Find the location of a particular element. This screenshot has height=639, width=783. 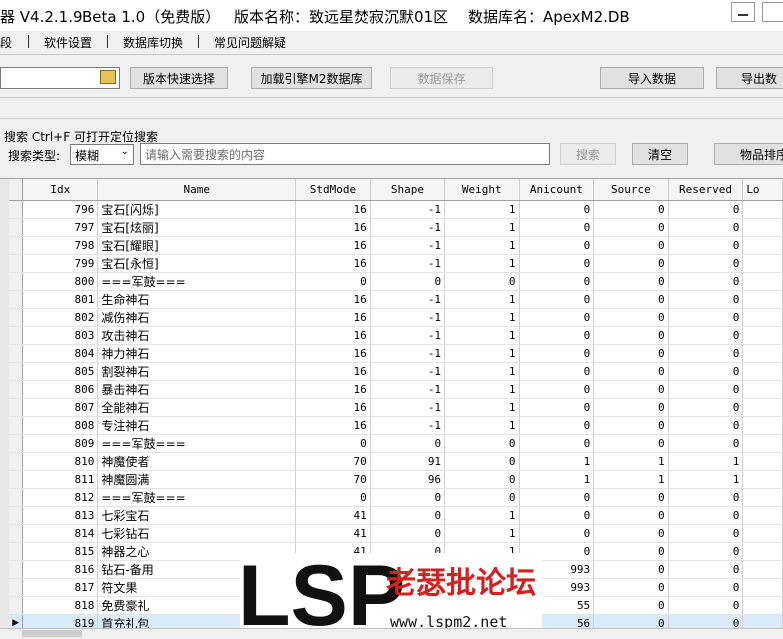

table-row: 805 割裂神石 16 -1 1 0 0 0 is located at coordinates (396, 371).